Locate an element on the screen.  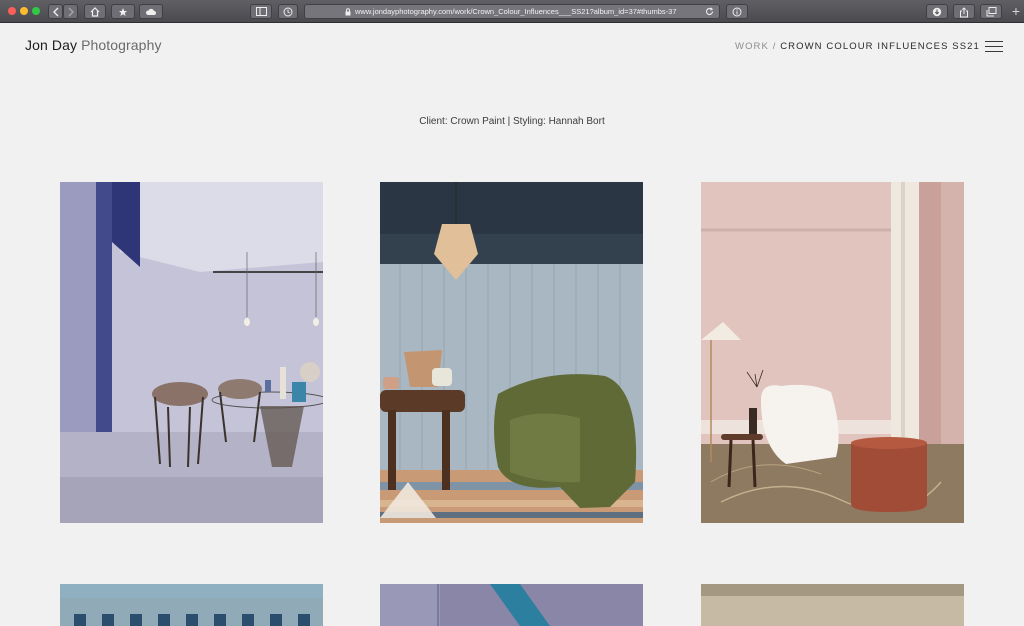
gallery-thumb-purple-room is located at coordinates (511, 605).